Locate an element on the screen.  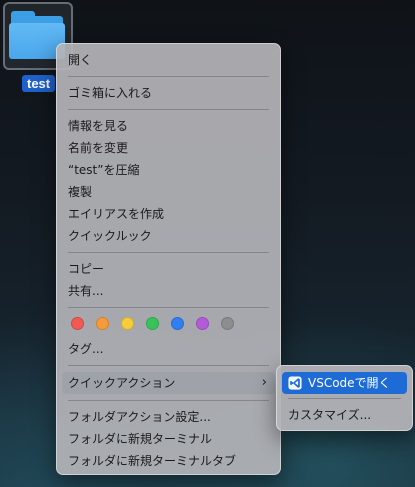
menu-item-new-terminal: フォルダに新規ターミナル is located at coordinates (168, 439).